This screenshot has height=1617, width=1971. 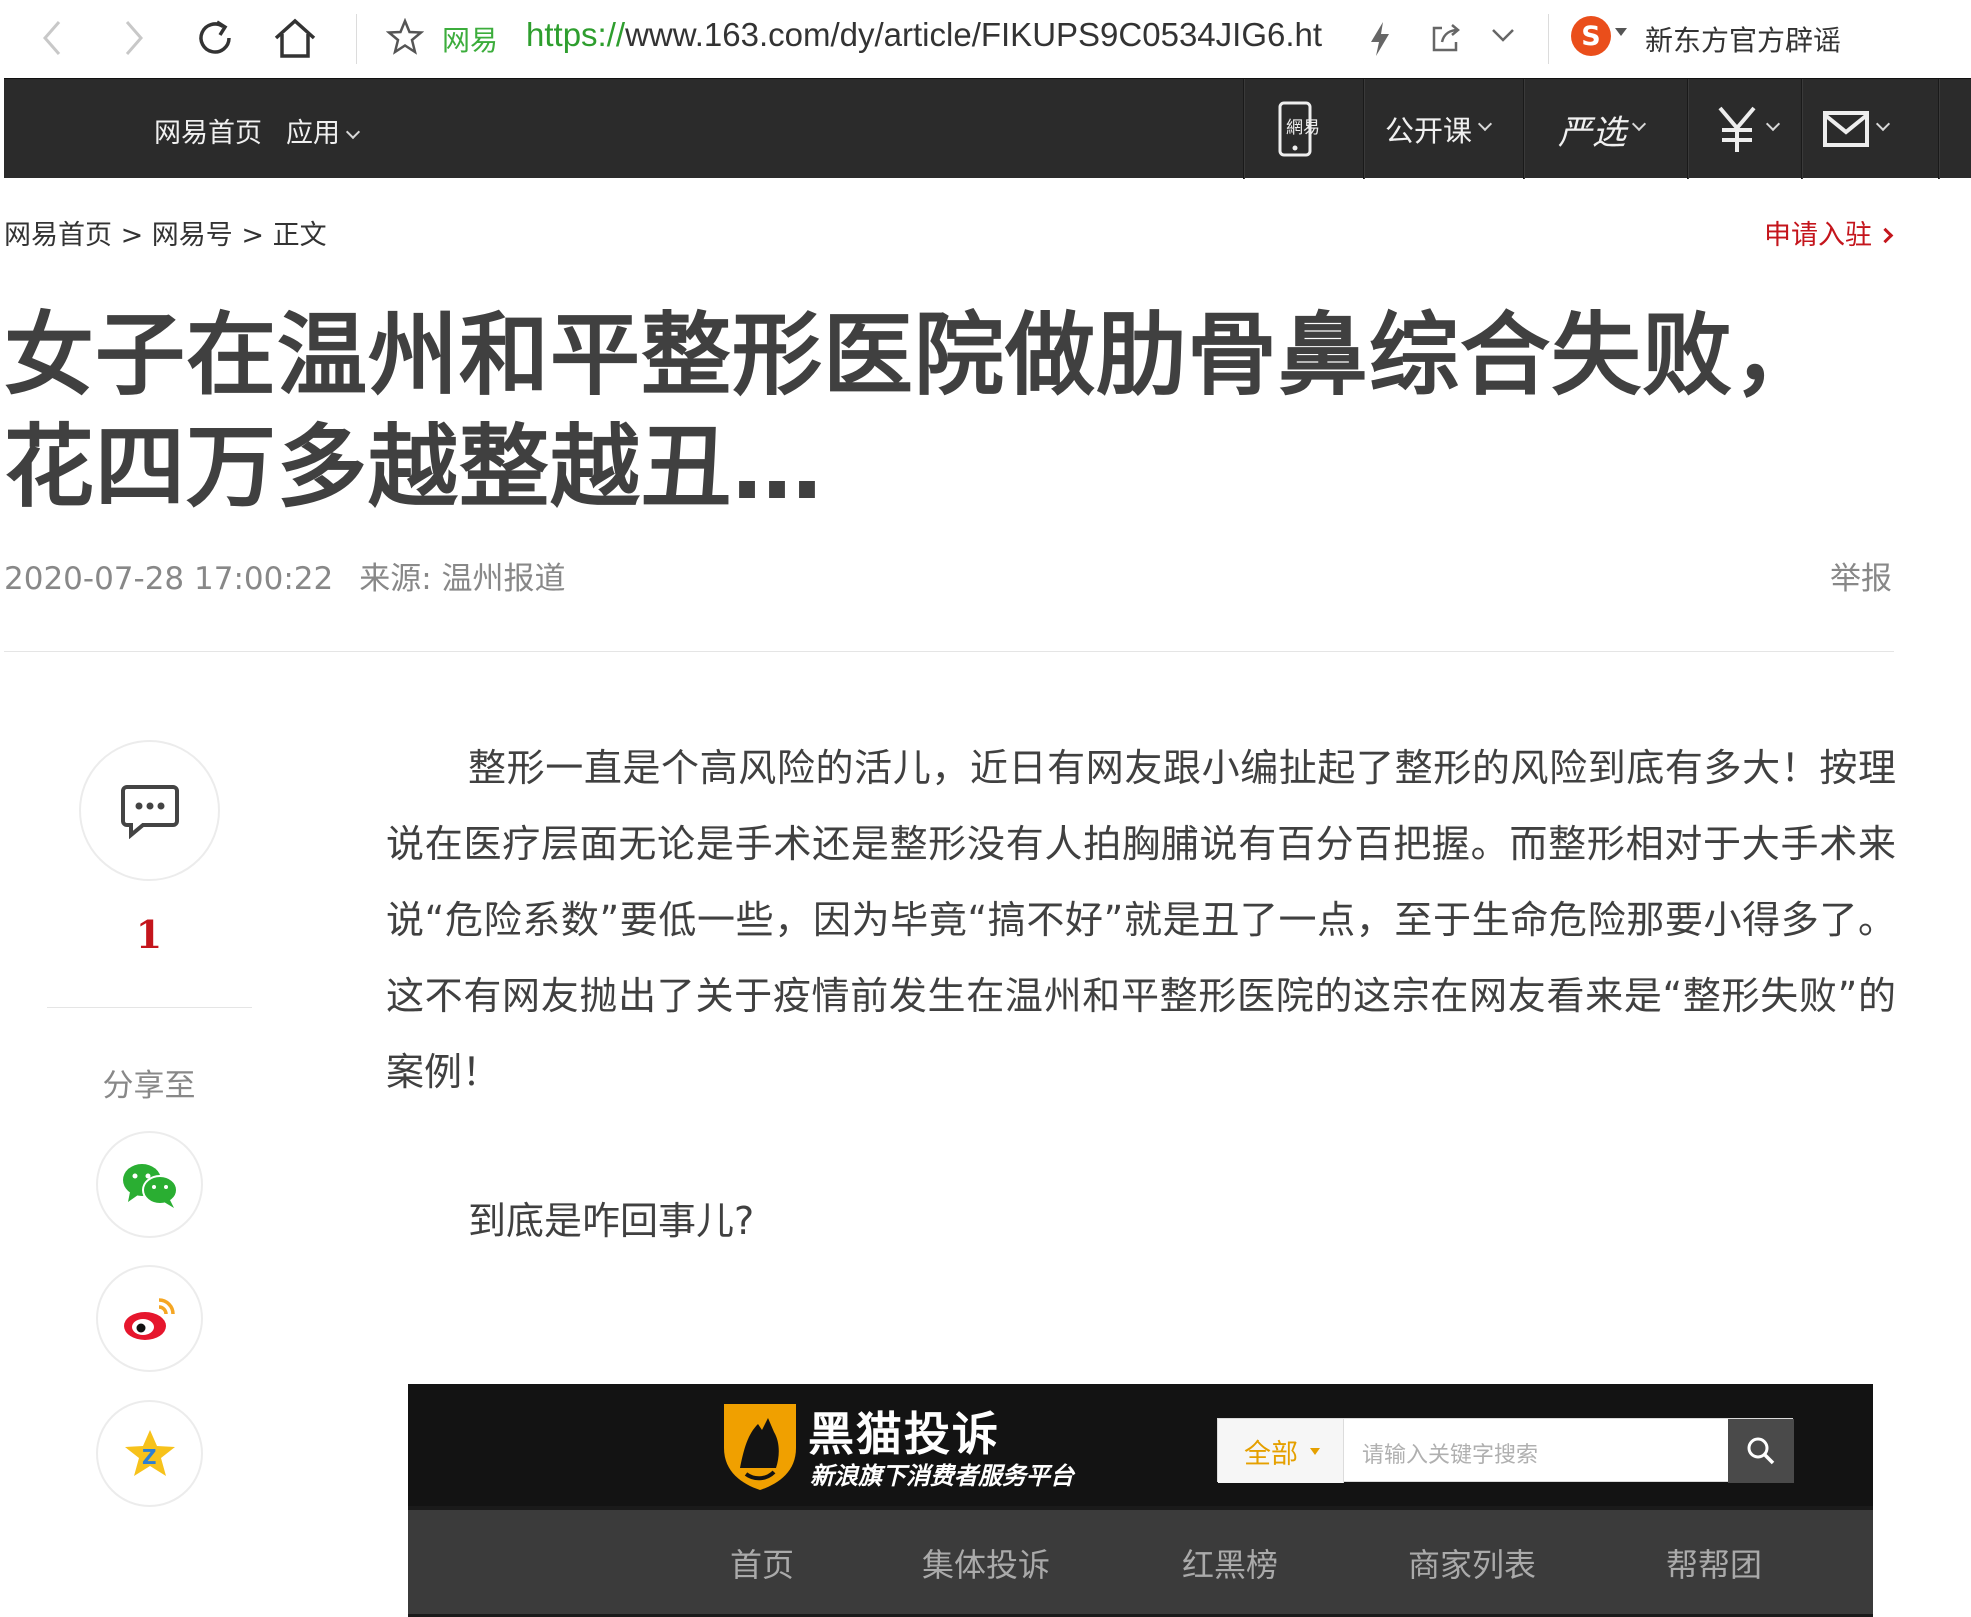 What do you see at coordinates (1591, 36) in the screenshot?
I see `sogou-icon: S` at bounding box center [1591, 36].